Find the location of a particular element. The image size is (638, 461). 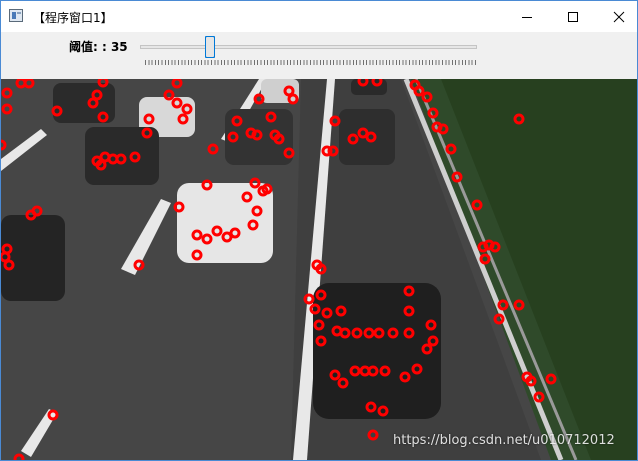

minimize-button is located at coordinates (527, 16).